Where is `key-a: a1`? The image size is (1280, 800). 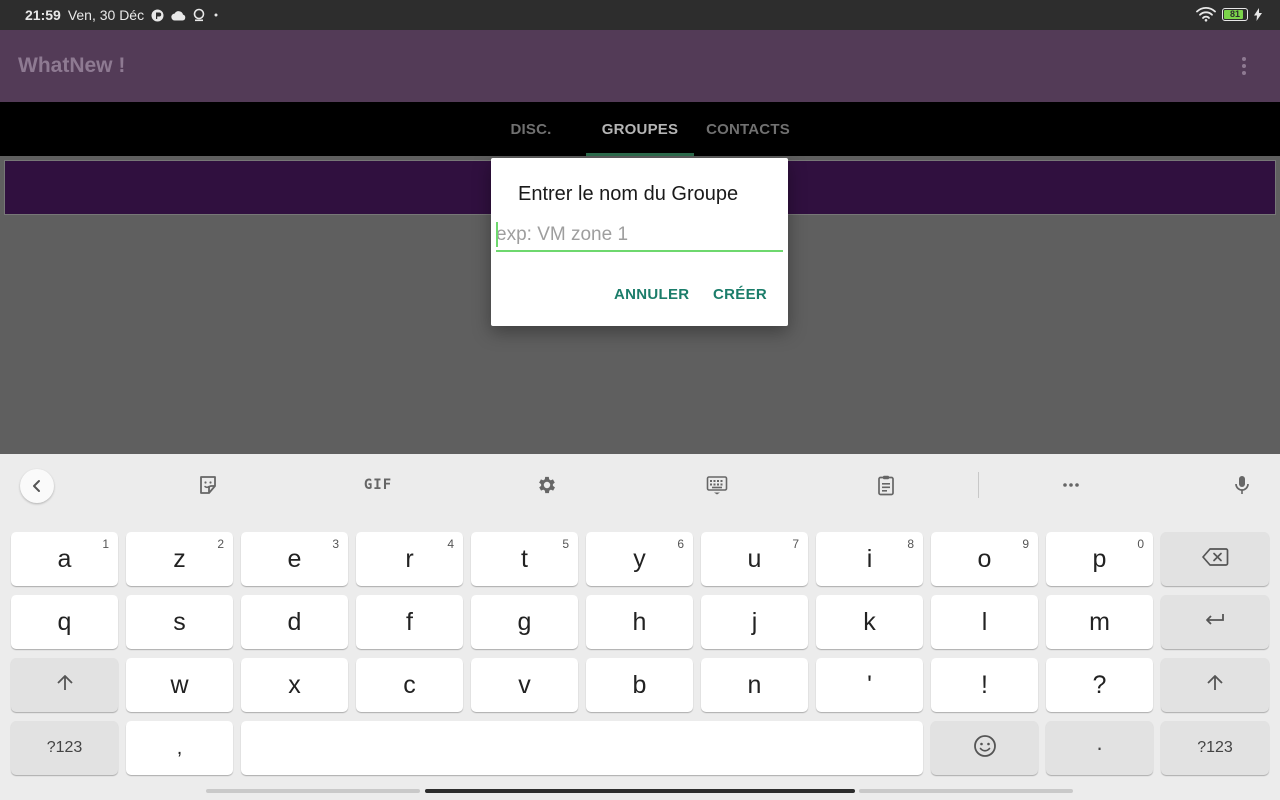
key-a: a1 is located at coordinates (64, 559).